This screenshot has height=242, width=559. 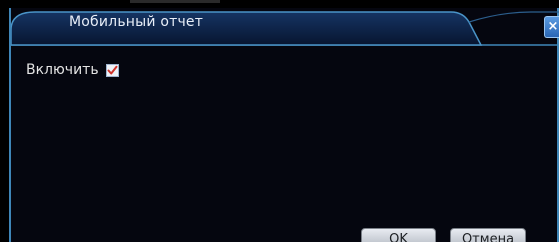 What do you see at coordinates (551, 27) in the screenshot?
I see `close-icon: ×` at bounding box center [551, 27].